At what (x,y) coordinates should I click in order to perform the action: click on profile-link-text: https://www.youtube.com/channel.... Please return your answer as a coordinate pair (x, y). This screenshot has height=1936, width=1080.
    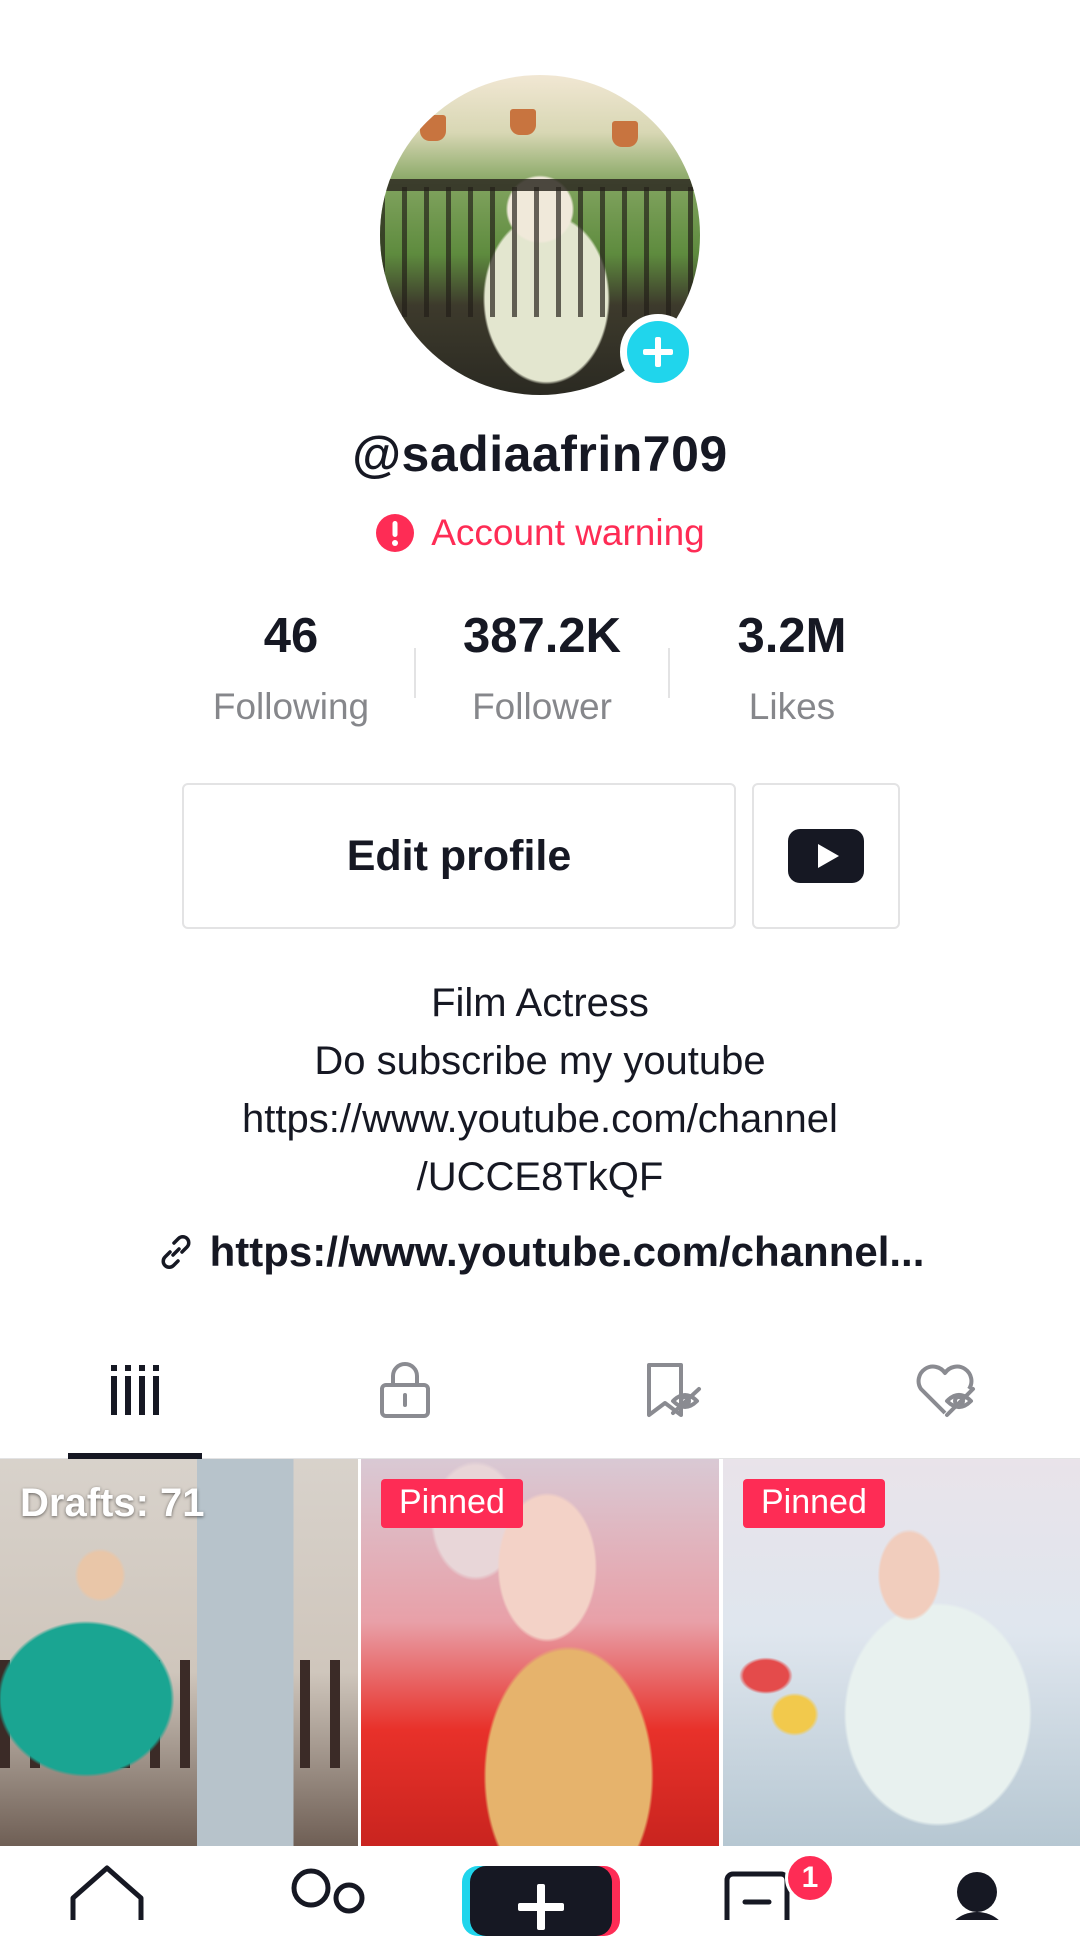
    Looking at the image, I should click on (567, 1251).